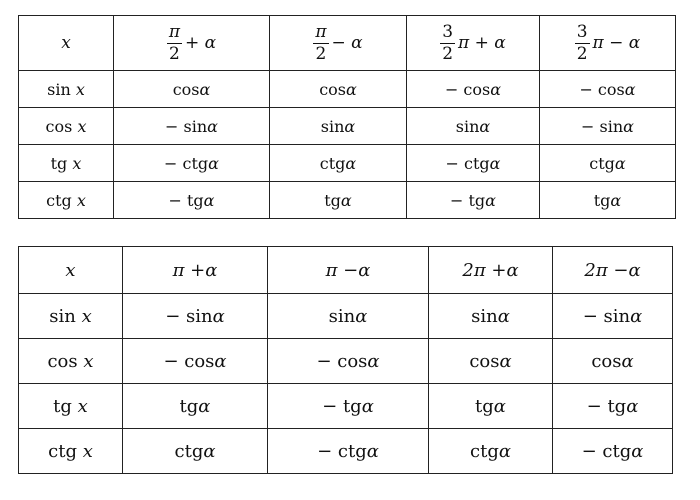 This screenshot has height=500, width=700. I want to click on header-cell-three-pi-half-plus-alpha: 3 2 π + α, so click(473, 43).